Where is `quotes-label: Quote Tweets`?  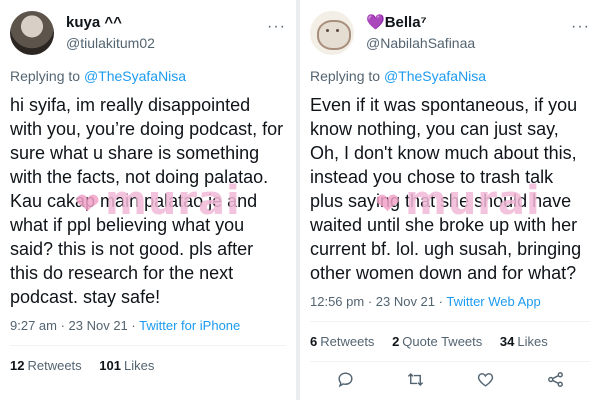
quotes-label: Quote Tweets is located at coordinates (442, 341).